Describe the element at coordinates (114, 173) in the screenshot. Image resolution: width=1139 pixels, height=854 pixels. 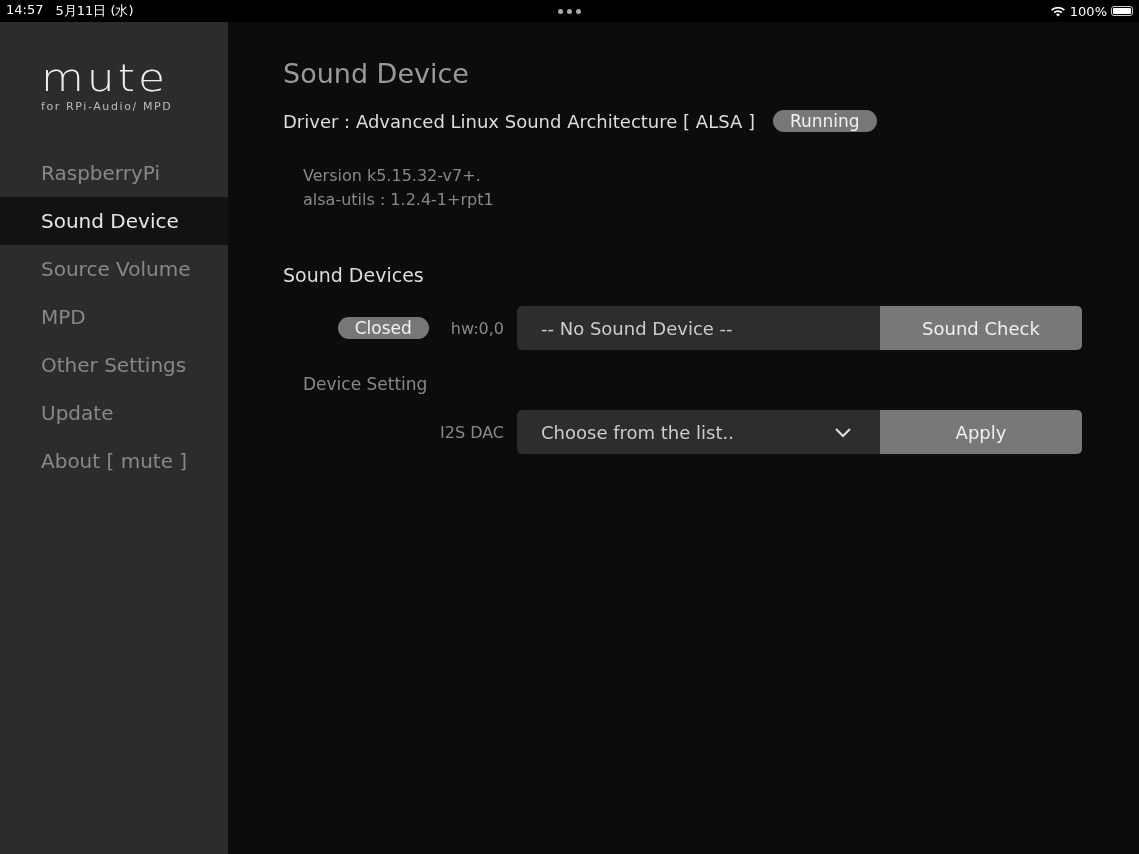
I see `sidebar-item: RaspberryPi` at that location.